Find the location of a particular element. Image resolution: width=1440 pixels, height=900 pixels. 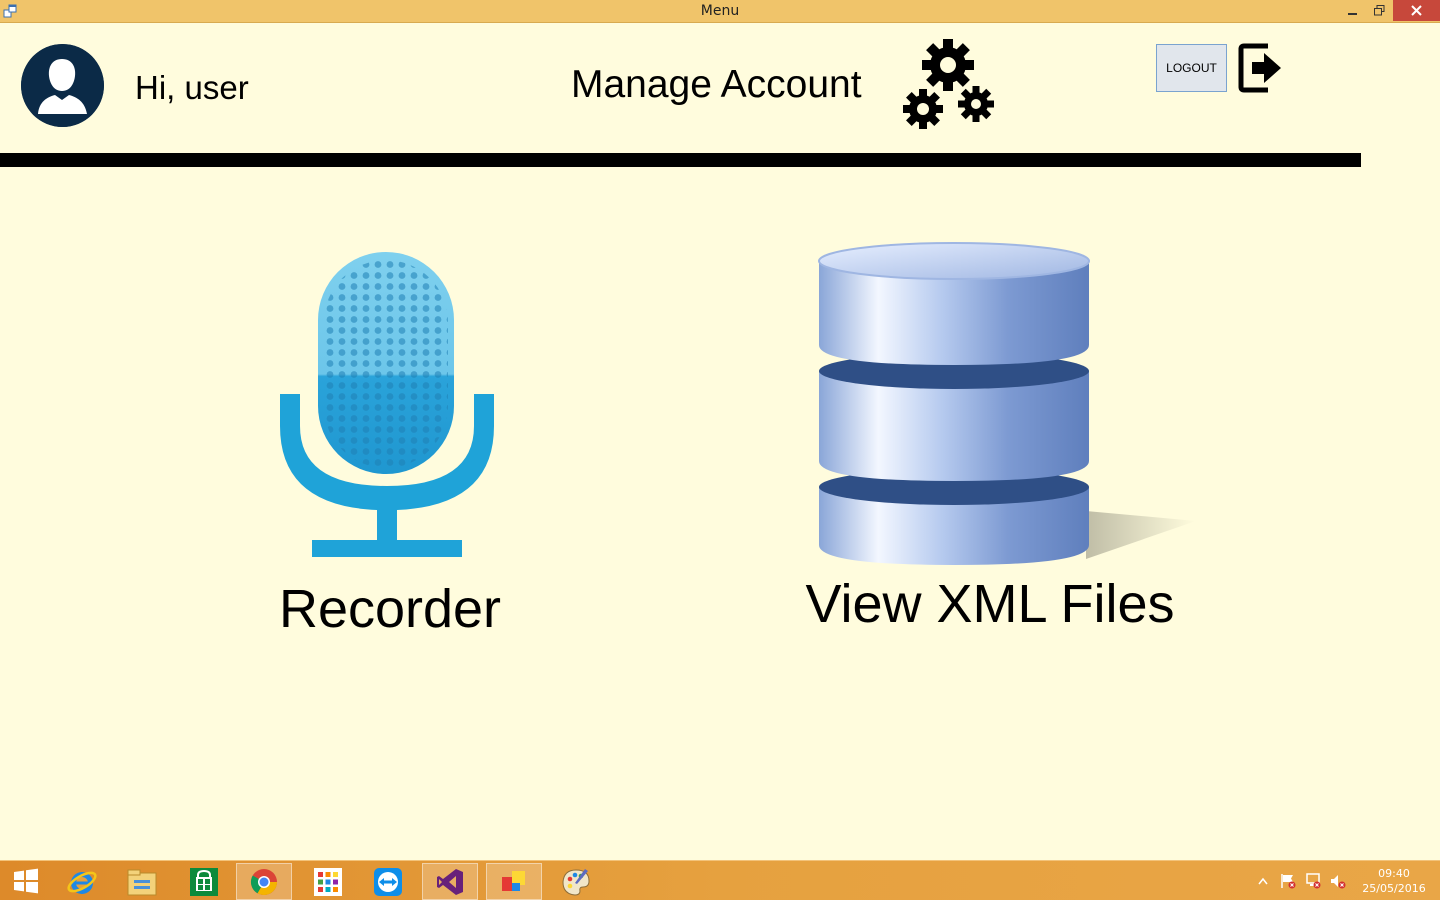

taskbar-clock: 09:40 25/05/2016 is located at coordinates (1394, 881).